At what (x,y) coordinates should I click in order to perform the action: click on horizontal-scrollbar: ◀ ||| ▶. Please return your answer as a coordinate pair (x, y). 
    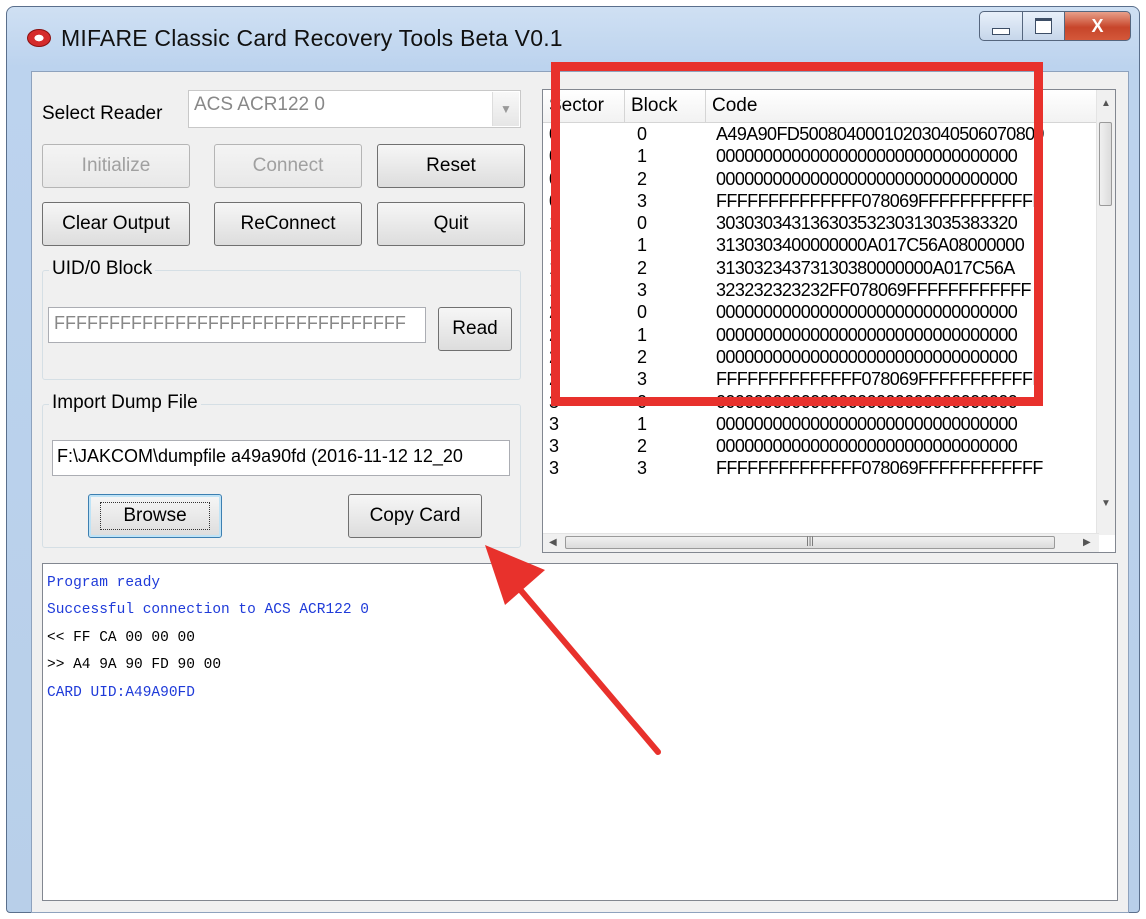
    Looking at the image, I should click on (821, 542).